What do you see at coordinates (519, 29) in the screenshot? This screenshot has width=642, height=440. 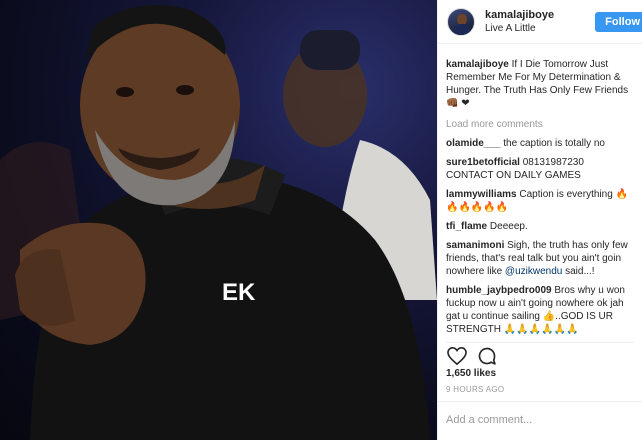 I see `post-location: Live A Little` at bounding box center [519, 29].